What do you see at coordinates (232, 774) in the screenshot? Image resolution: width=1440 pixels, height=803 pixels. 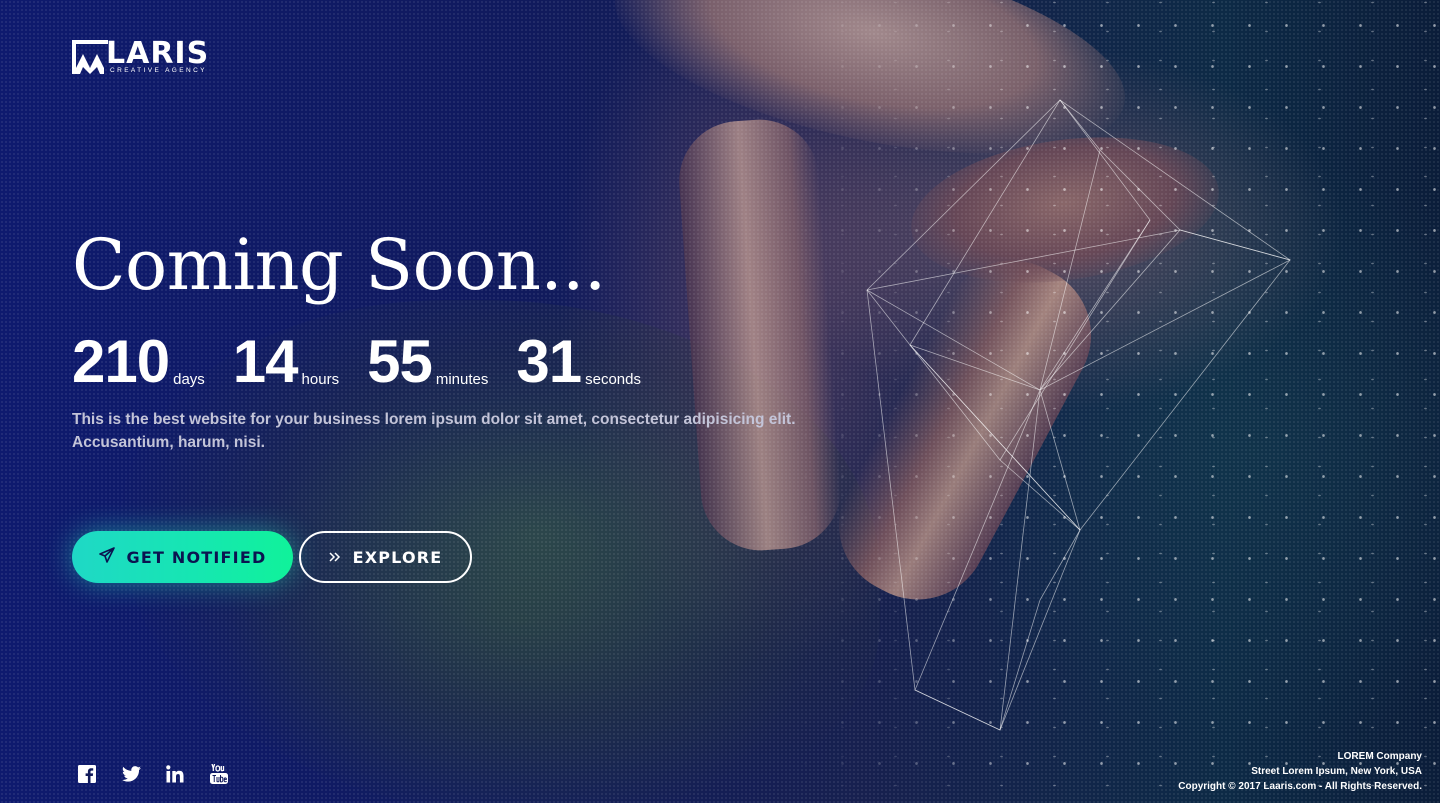 I see `youtube-icon` at bounding box center [232, 774].